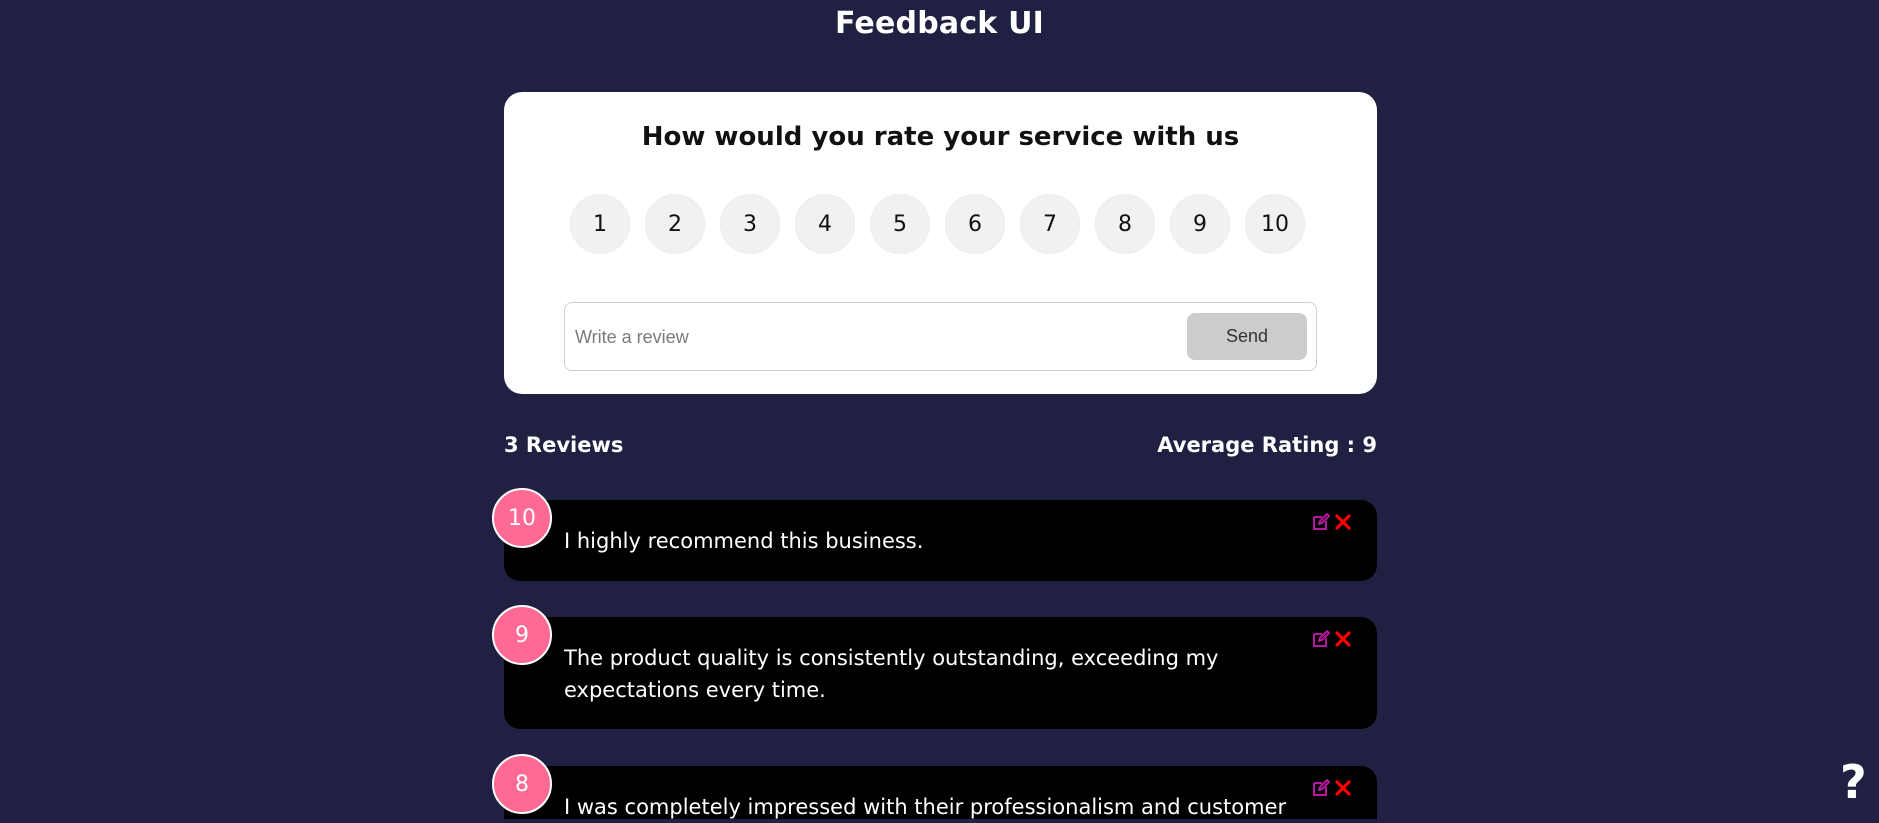  I want to click on rating-option-10: 10, so click(1275, 224).